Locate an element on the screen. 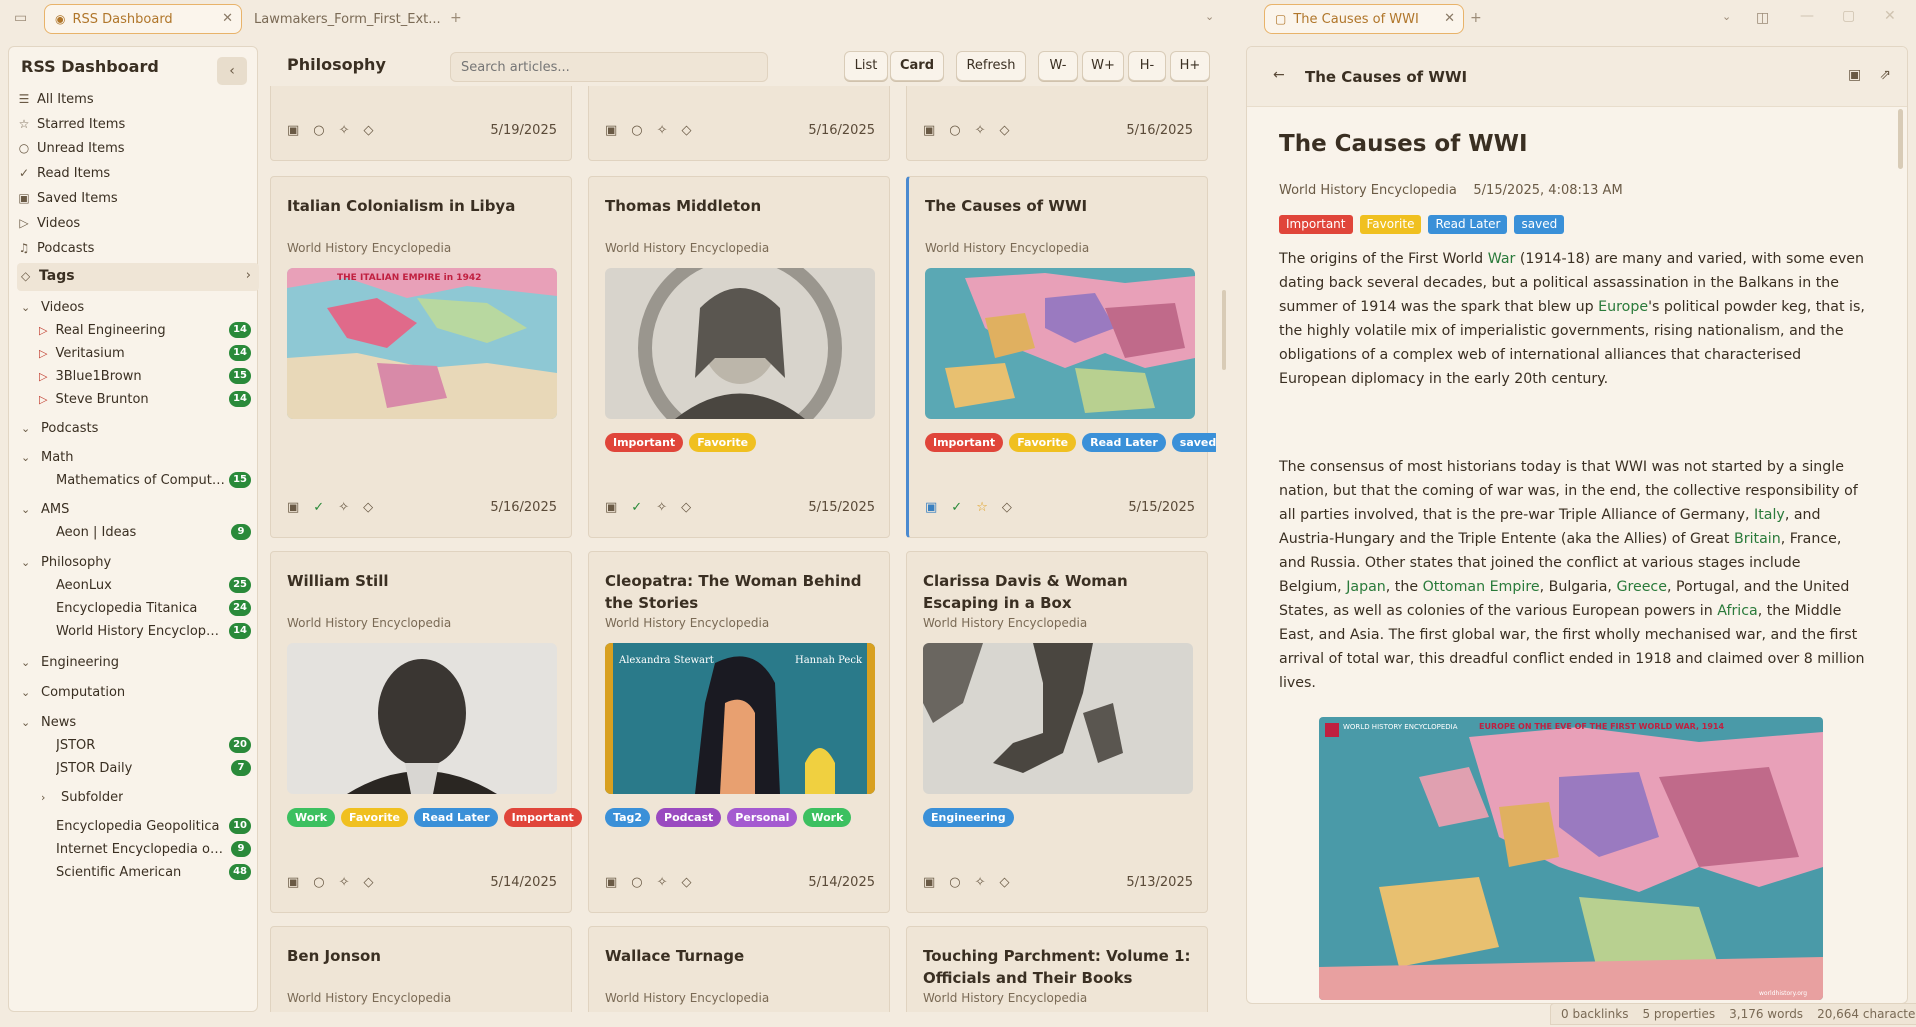  folder-videos: ⌄ Videos is located at coordinates (52, 307).